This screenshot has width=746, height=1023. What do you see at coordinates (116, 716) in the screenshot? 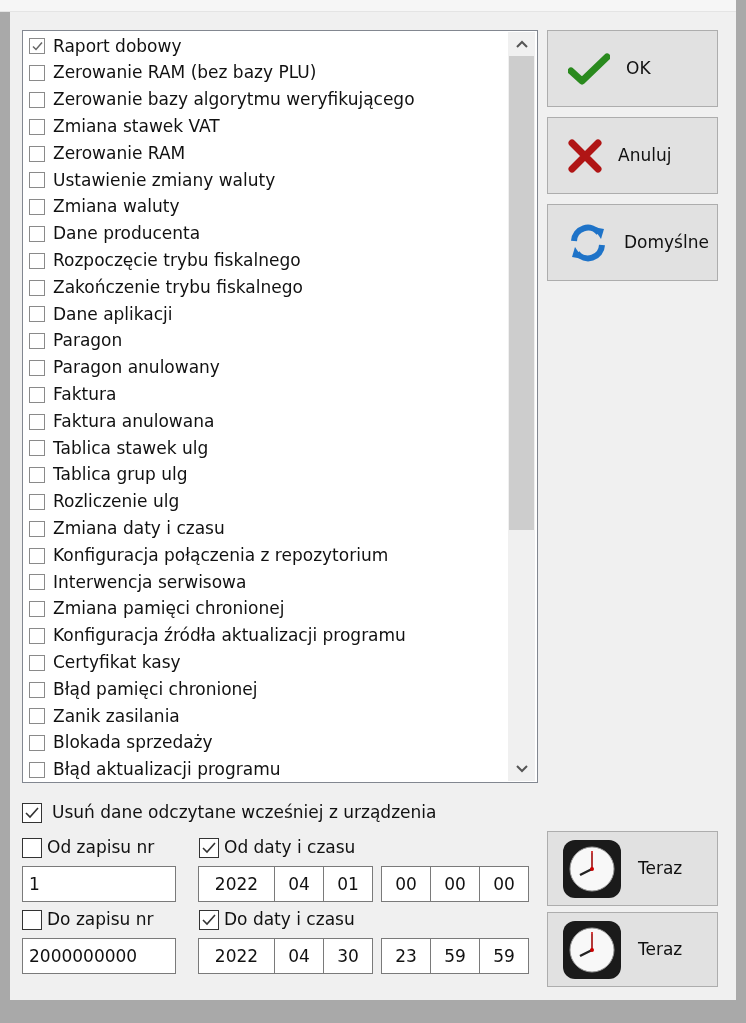
I see `event-label: Zanik zasilania` at bounding box center [116, 716].